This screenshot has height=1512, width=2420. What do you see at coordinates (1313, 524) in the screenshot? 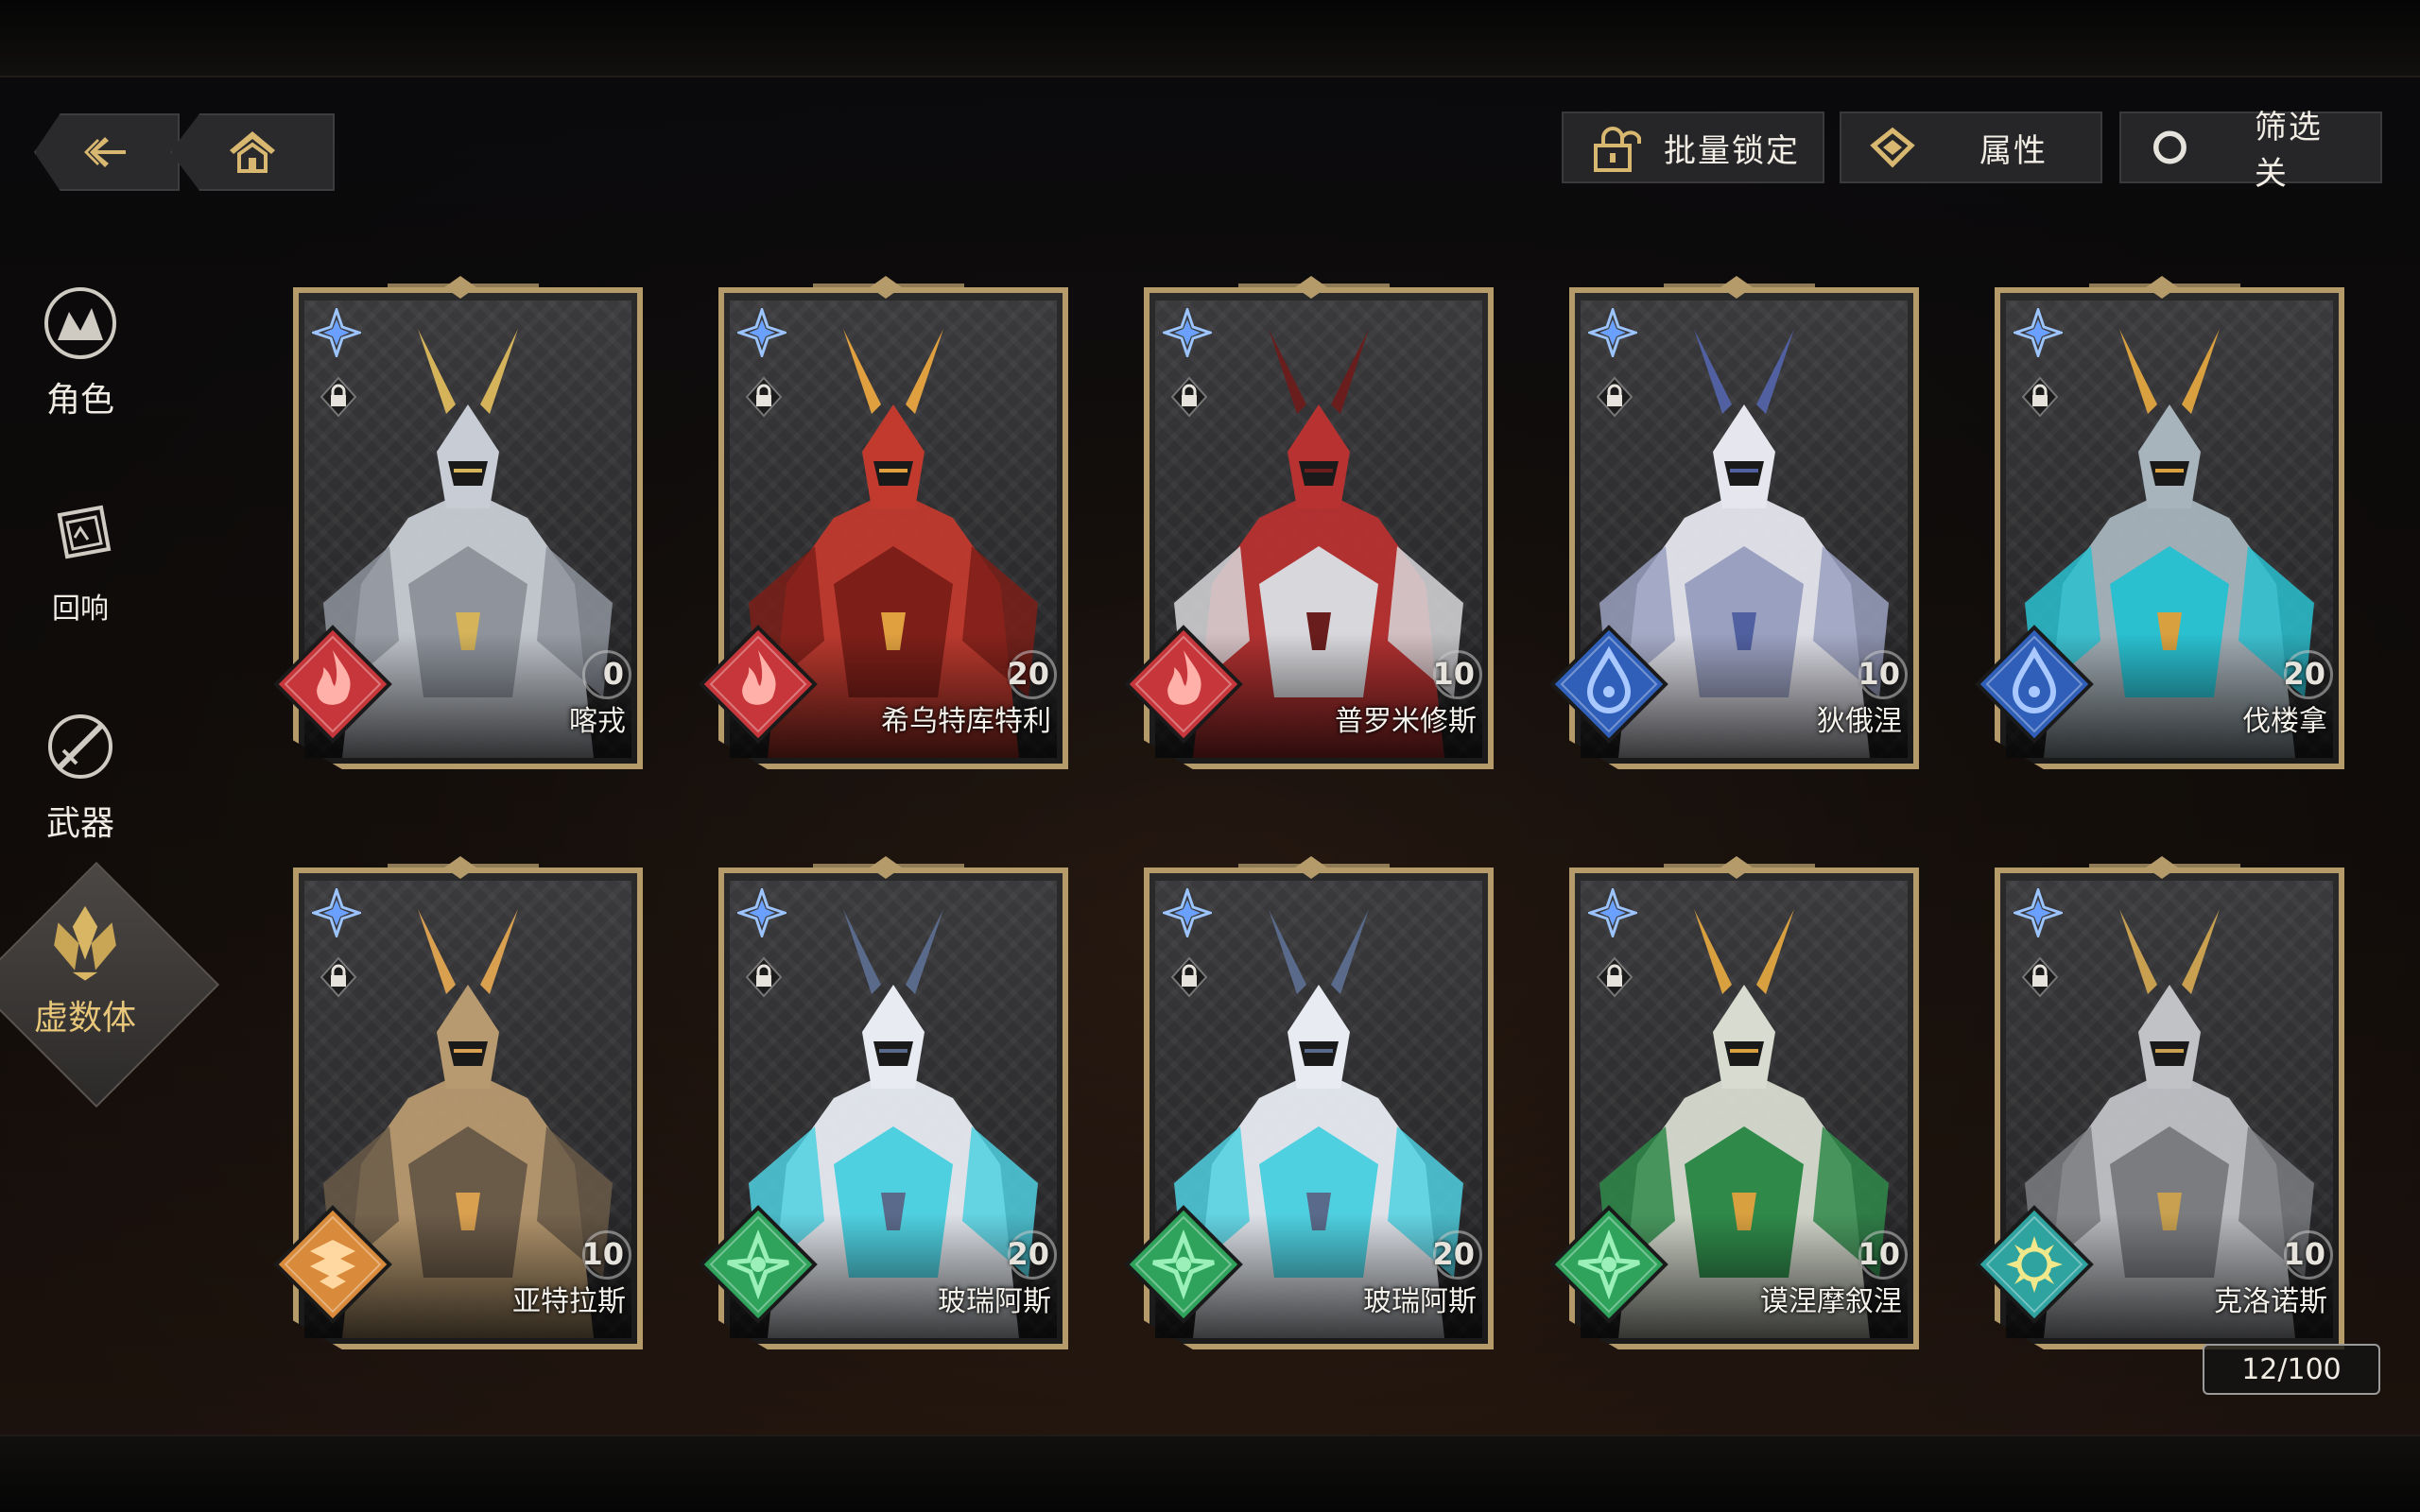
I see `mech-card: 10 普罗米修斯` at bounding box center [1313, 524].